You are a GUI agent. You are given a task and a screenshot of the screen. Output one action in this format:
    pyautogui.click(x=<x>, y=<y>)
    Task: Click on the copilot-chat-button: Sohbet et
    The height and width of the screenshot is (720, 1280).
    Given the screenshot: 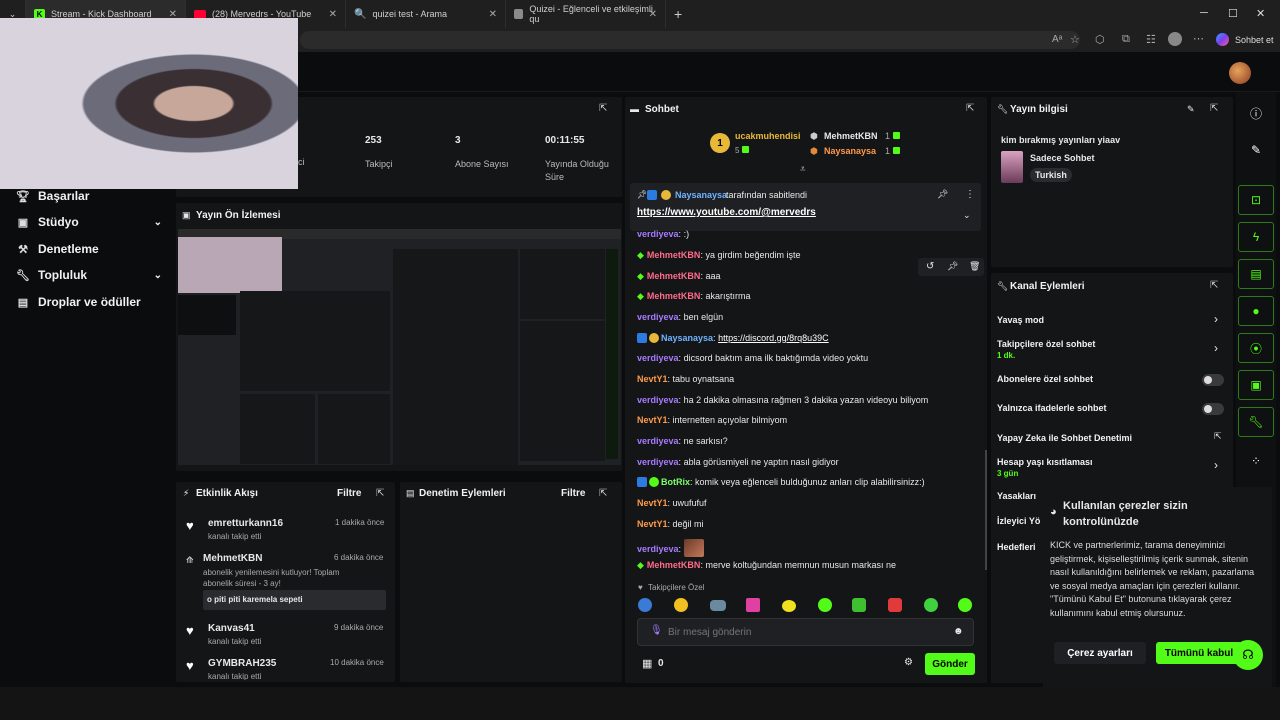 What is the action you would take?
    pyautogui.click(x=1254, y=40)
    